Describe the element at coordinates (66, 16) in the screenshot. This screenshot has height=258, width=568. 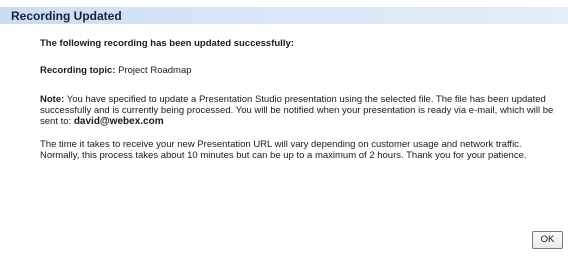
I see `dialog-title: Recording Updated` at that location.